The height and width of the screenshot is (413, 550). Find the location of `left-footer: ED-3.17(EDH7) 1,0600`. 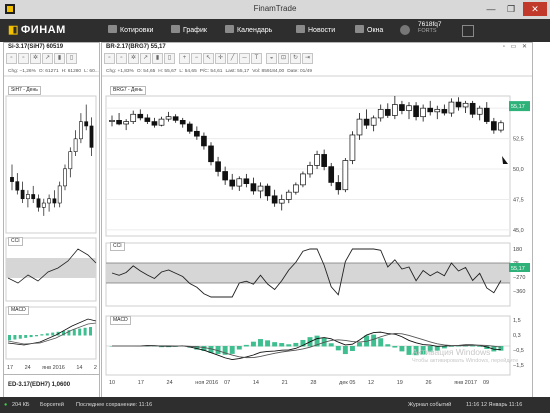

left-footer: ED-3.17(EDH7) 1,0600 is located at coordinates (51, 386).